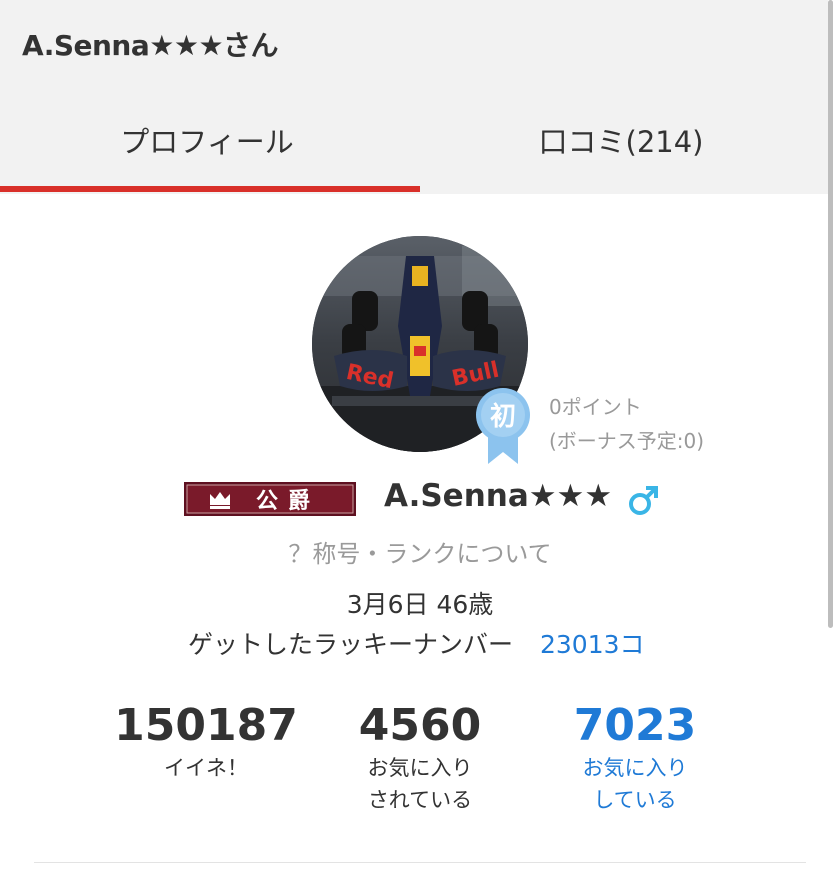 The height and width of the screenshot is (878, 840). Describe the element at coordinates (420, 551) in the screenshot. I see `about-rank-link: ？称号・ランクについて` at that location.